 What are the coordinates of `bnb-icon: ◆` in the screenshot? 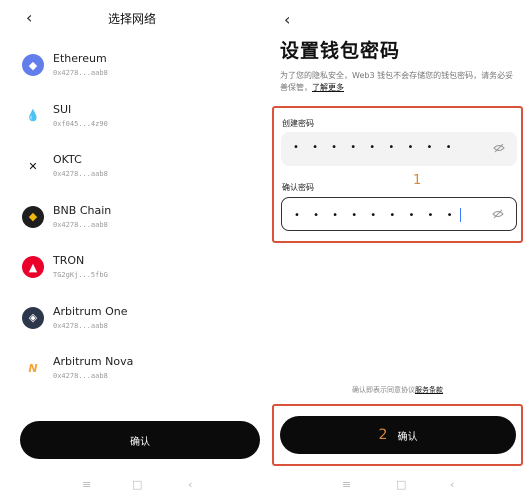 It's located at (33, 216).